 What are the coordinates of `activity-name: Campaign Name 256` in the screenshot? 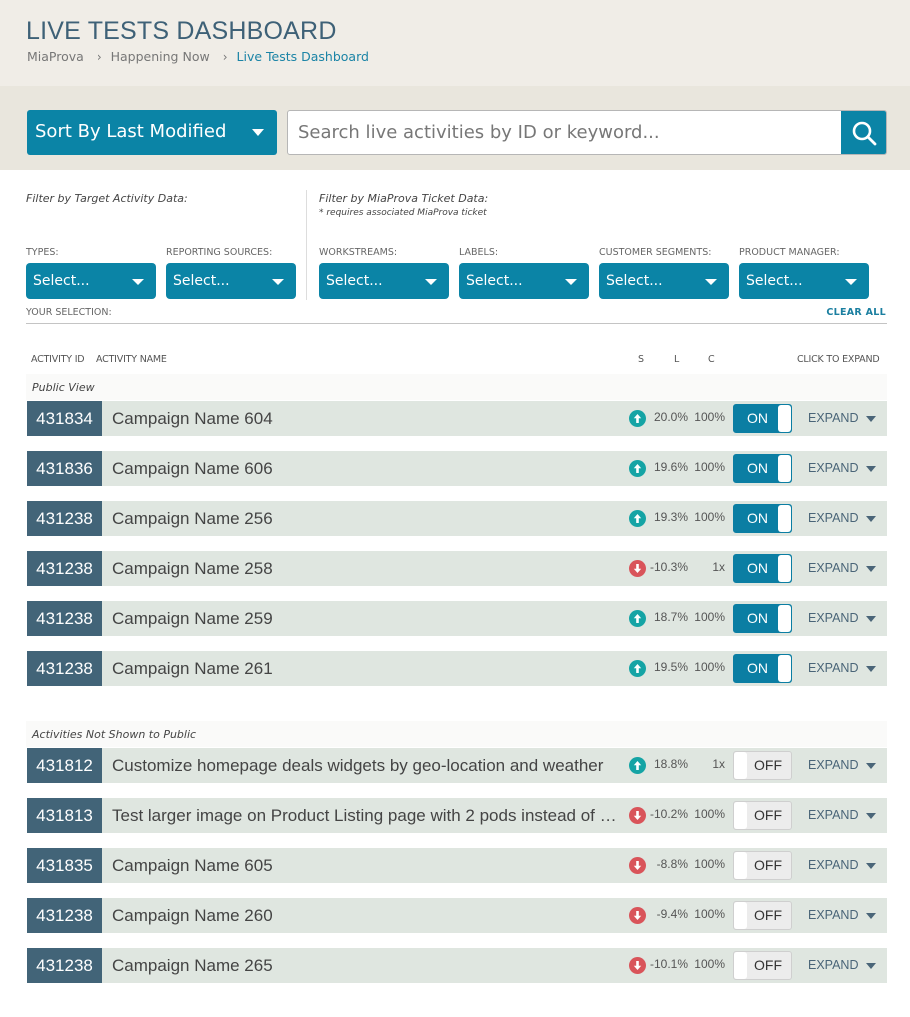 It's located at (367, 518).